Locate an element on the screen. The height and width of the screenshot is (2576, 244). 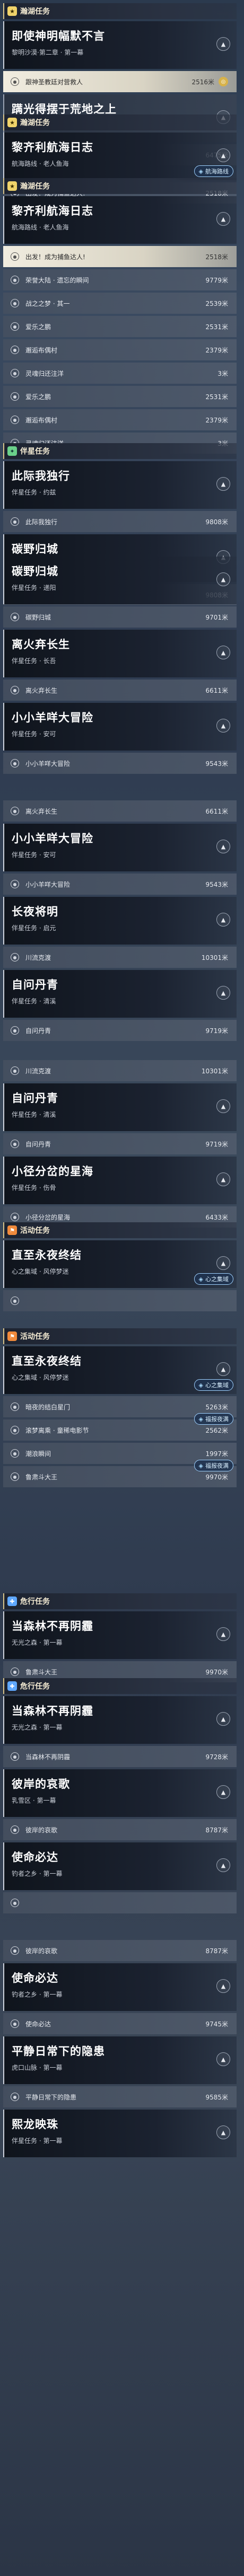
mission-card: 碳野归城伴星任务 · 递阳 ▲ is located at coordinates (120, 580).